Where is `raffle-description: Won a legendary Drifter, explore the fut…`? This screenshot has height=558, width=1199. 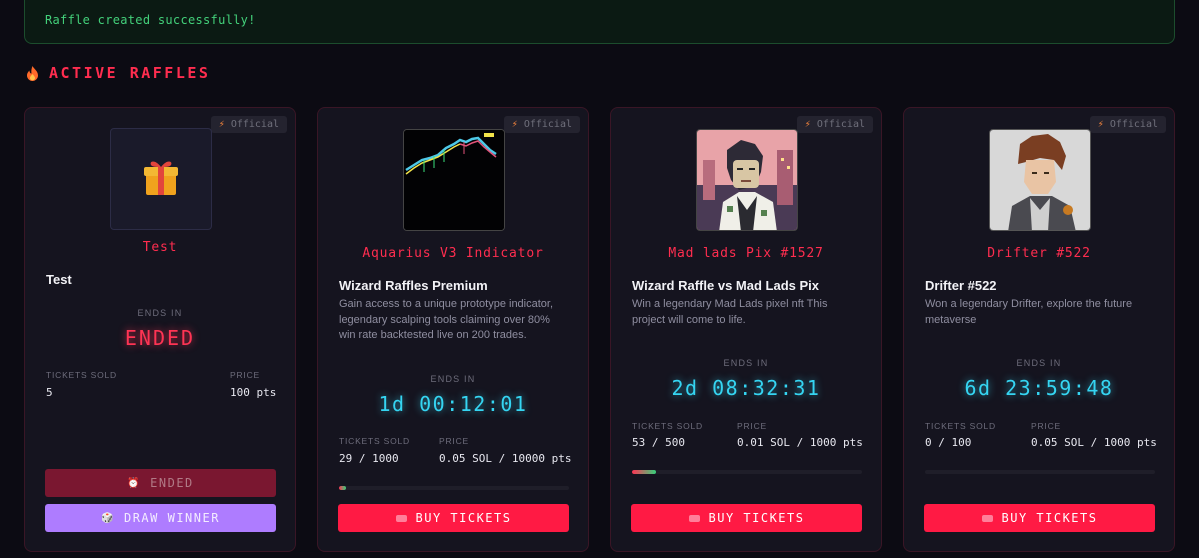 raffle-description: Won a legendary Drifter, explore the fut… is located at coordinates (1029, 312).